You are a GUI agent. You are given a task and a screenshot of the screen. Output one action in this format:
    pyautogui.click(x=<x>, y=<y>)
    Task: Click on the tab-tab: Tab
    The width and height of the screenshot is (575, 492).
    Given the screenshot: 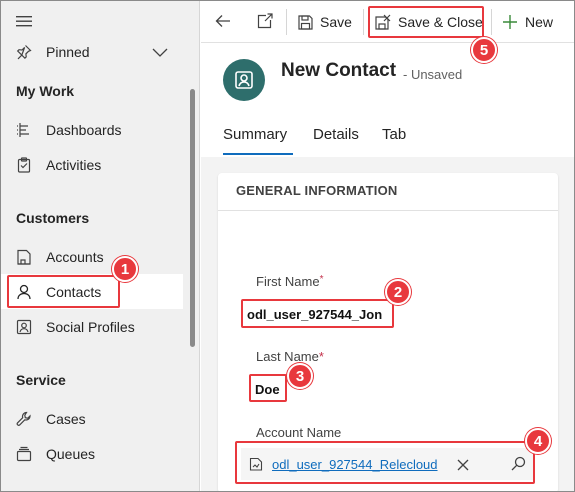 What is the action you would take?
    pyautogui.click(x=394, y=134)
    